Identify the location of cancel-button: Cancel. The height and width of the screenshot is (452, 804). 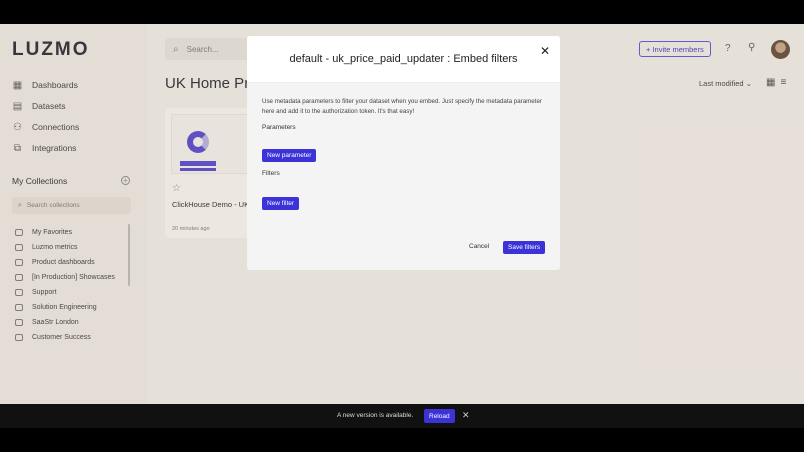
(479, 246).